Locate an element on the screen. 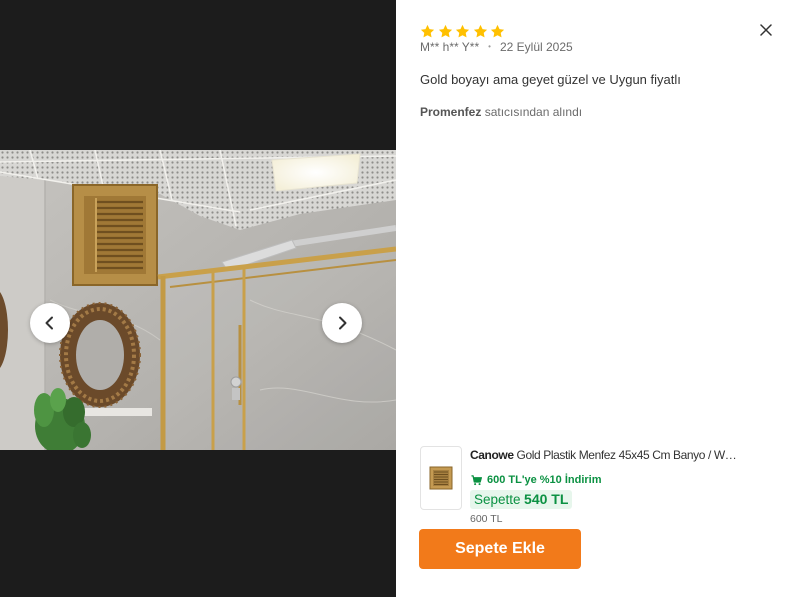 This screenshot has width=792, height=597. product-brand: Canowe is located at coordinates (492, 455).